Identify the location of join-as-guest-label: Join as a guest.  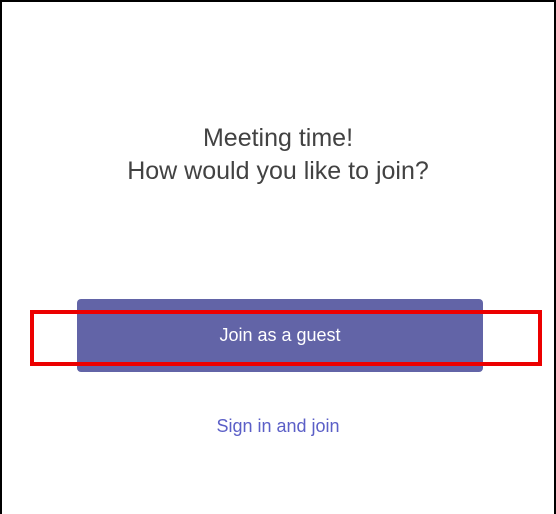
(280, 335).